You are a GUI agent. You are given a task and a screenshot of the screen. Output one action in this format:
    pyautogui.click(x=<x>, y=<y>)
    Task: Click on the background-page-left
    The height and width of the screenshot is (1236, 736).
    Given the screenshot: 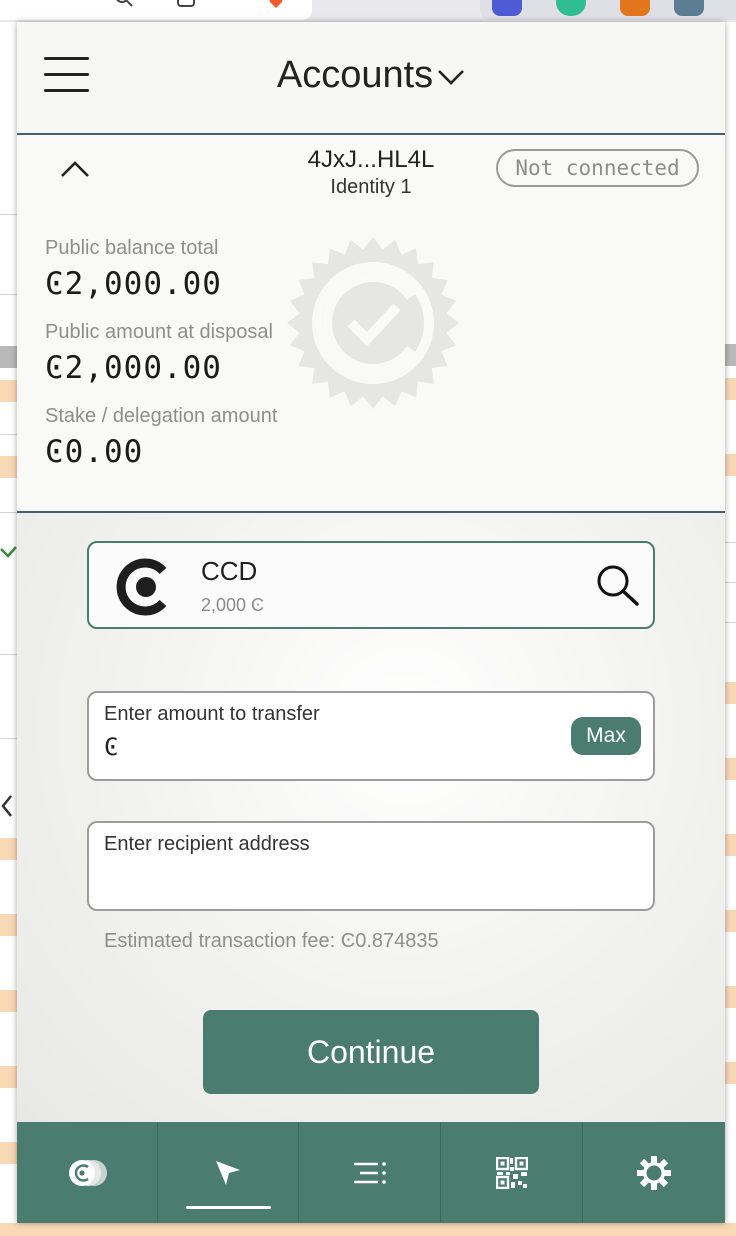 What is the action you would take?
    pyautogui.click(x=9, y=685)
    